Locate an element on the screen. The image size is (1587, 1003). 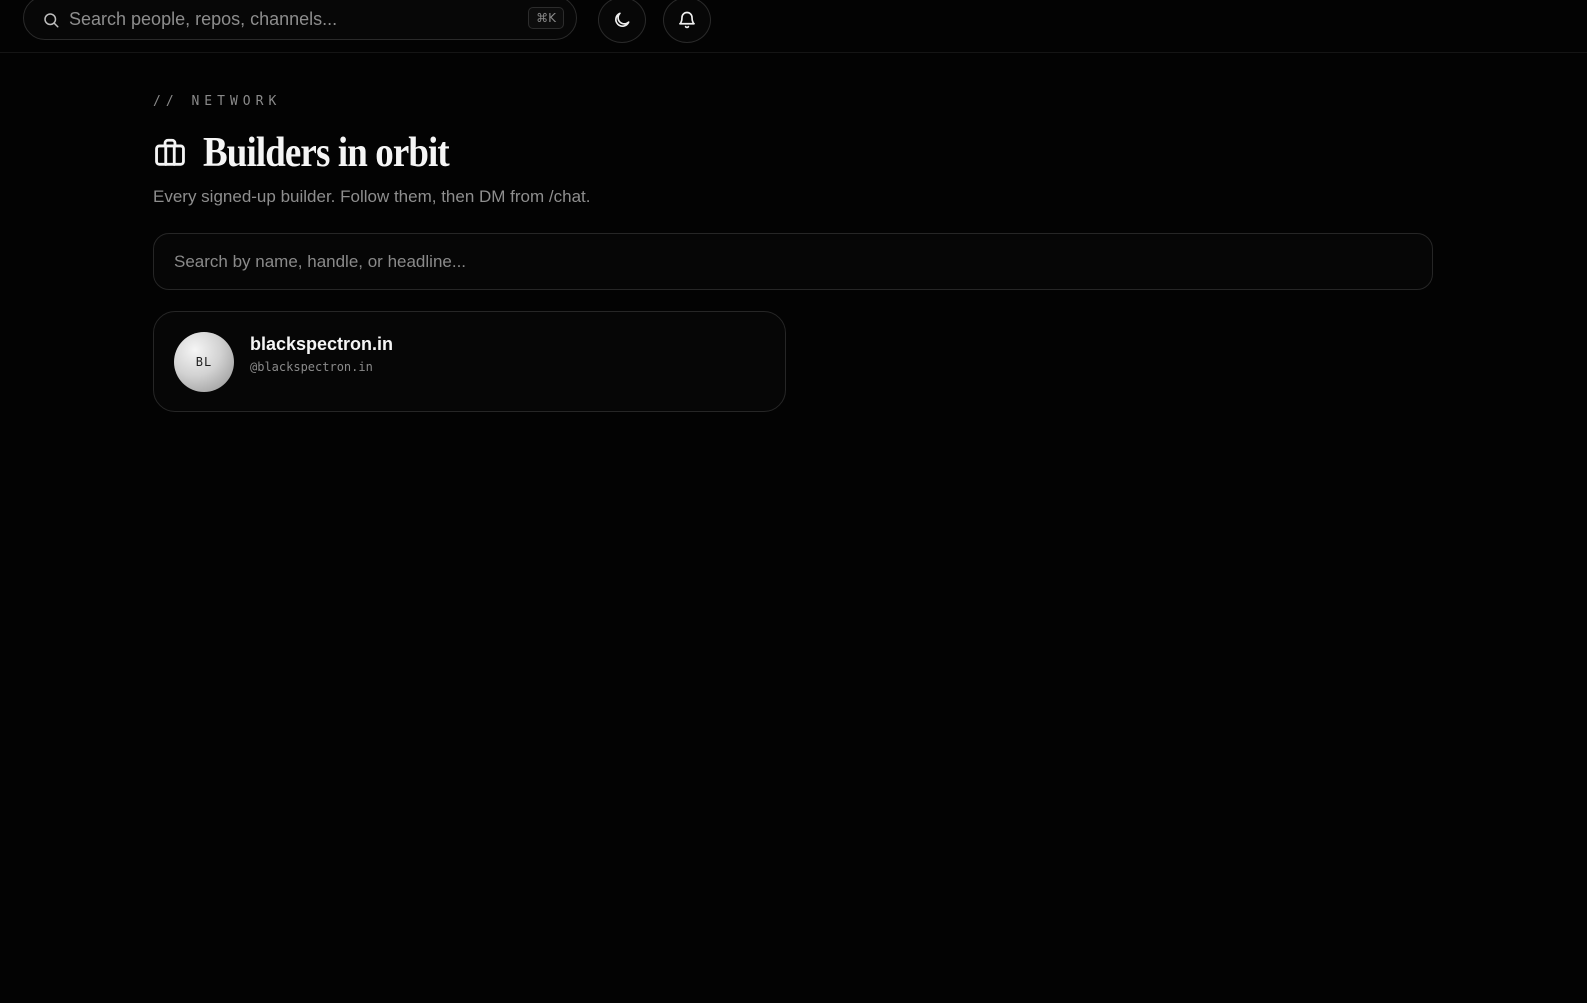
person-card: BL blackspectron.in @blackspectron.in is located at coordinates (469, 361).